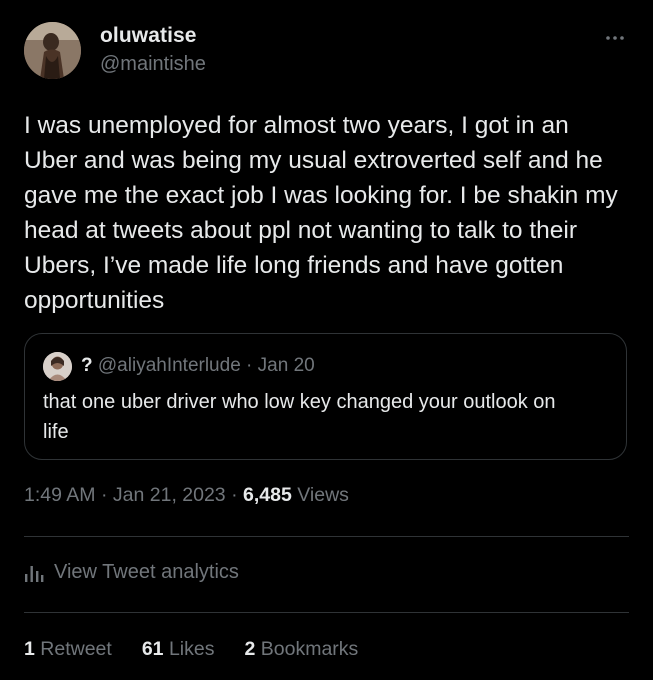 This screenshot has width=653, height=680. What do you see at coordinates (323, 495) in the screenshot?
I see `views-label: Views` at bounding box center [323, 495].